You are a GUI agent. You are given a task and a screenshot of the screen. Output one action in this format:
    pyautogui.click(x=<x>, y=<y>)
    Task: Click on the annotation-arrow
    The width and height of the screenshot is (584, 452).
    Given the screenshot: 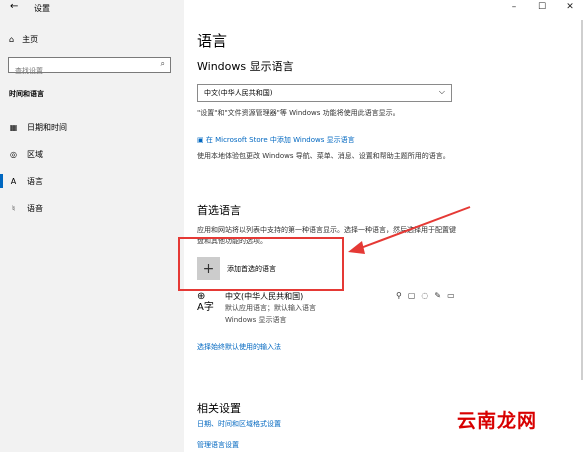 What is the action you would take?
    pyautogui.click(x=409, y=230)
    